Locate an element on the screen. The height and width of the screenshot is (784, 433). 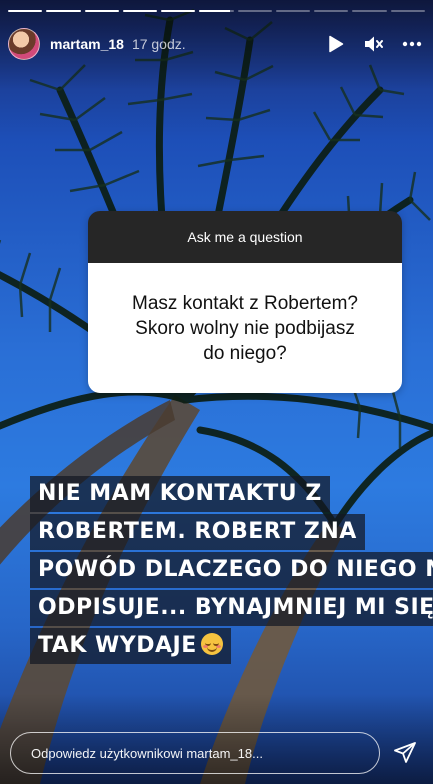
mute-button is located at coordinates (374, 44).